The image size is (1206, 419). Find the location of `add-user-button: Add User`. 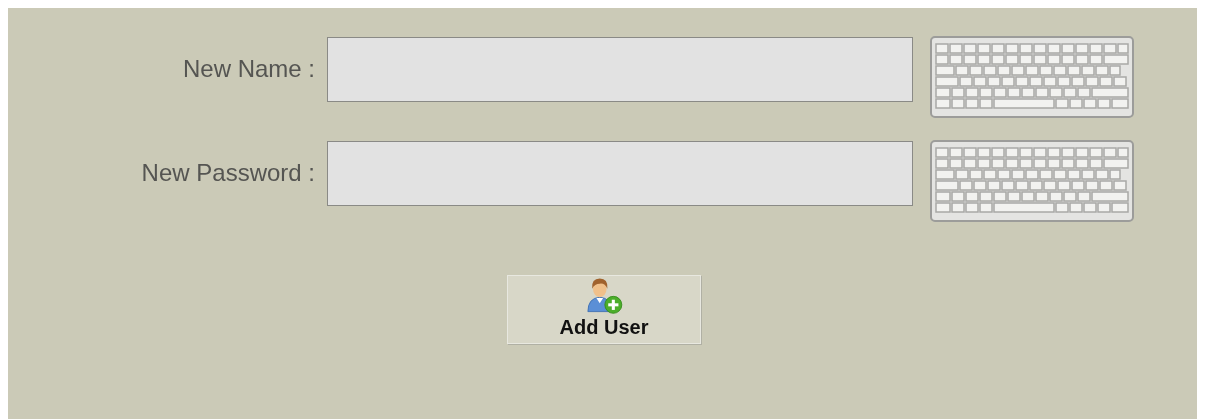

add-user-button: Add User is located at coordinates (604, 309).